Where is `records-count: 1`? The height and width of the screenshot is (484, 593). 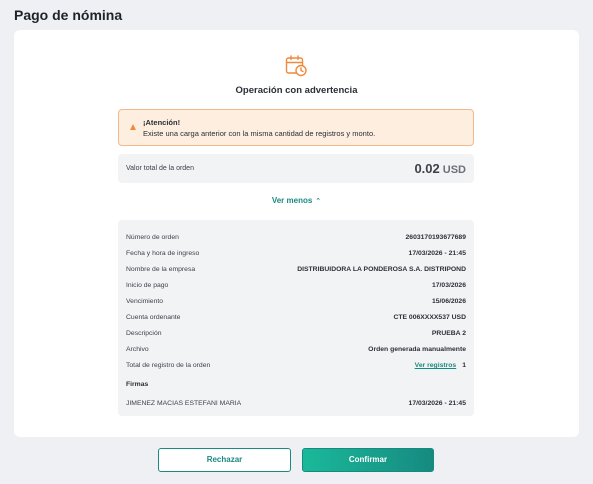
records-count: 1 is located at coordinates (464, 365).